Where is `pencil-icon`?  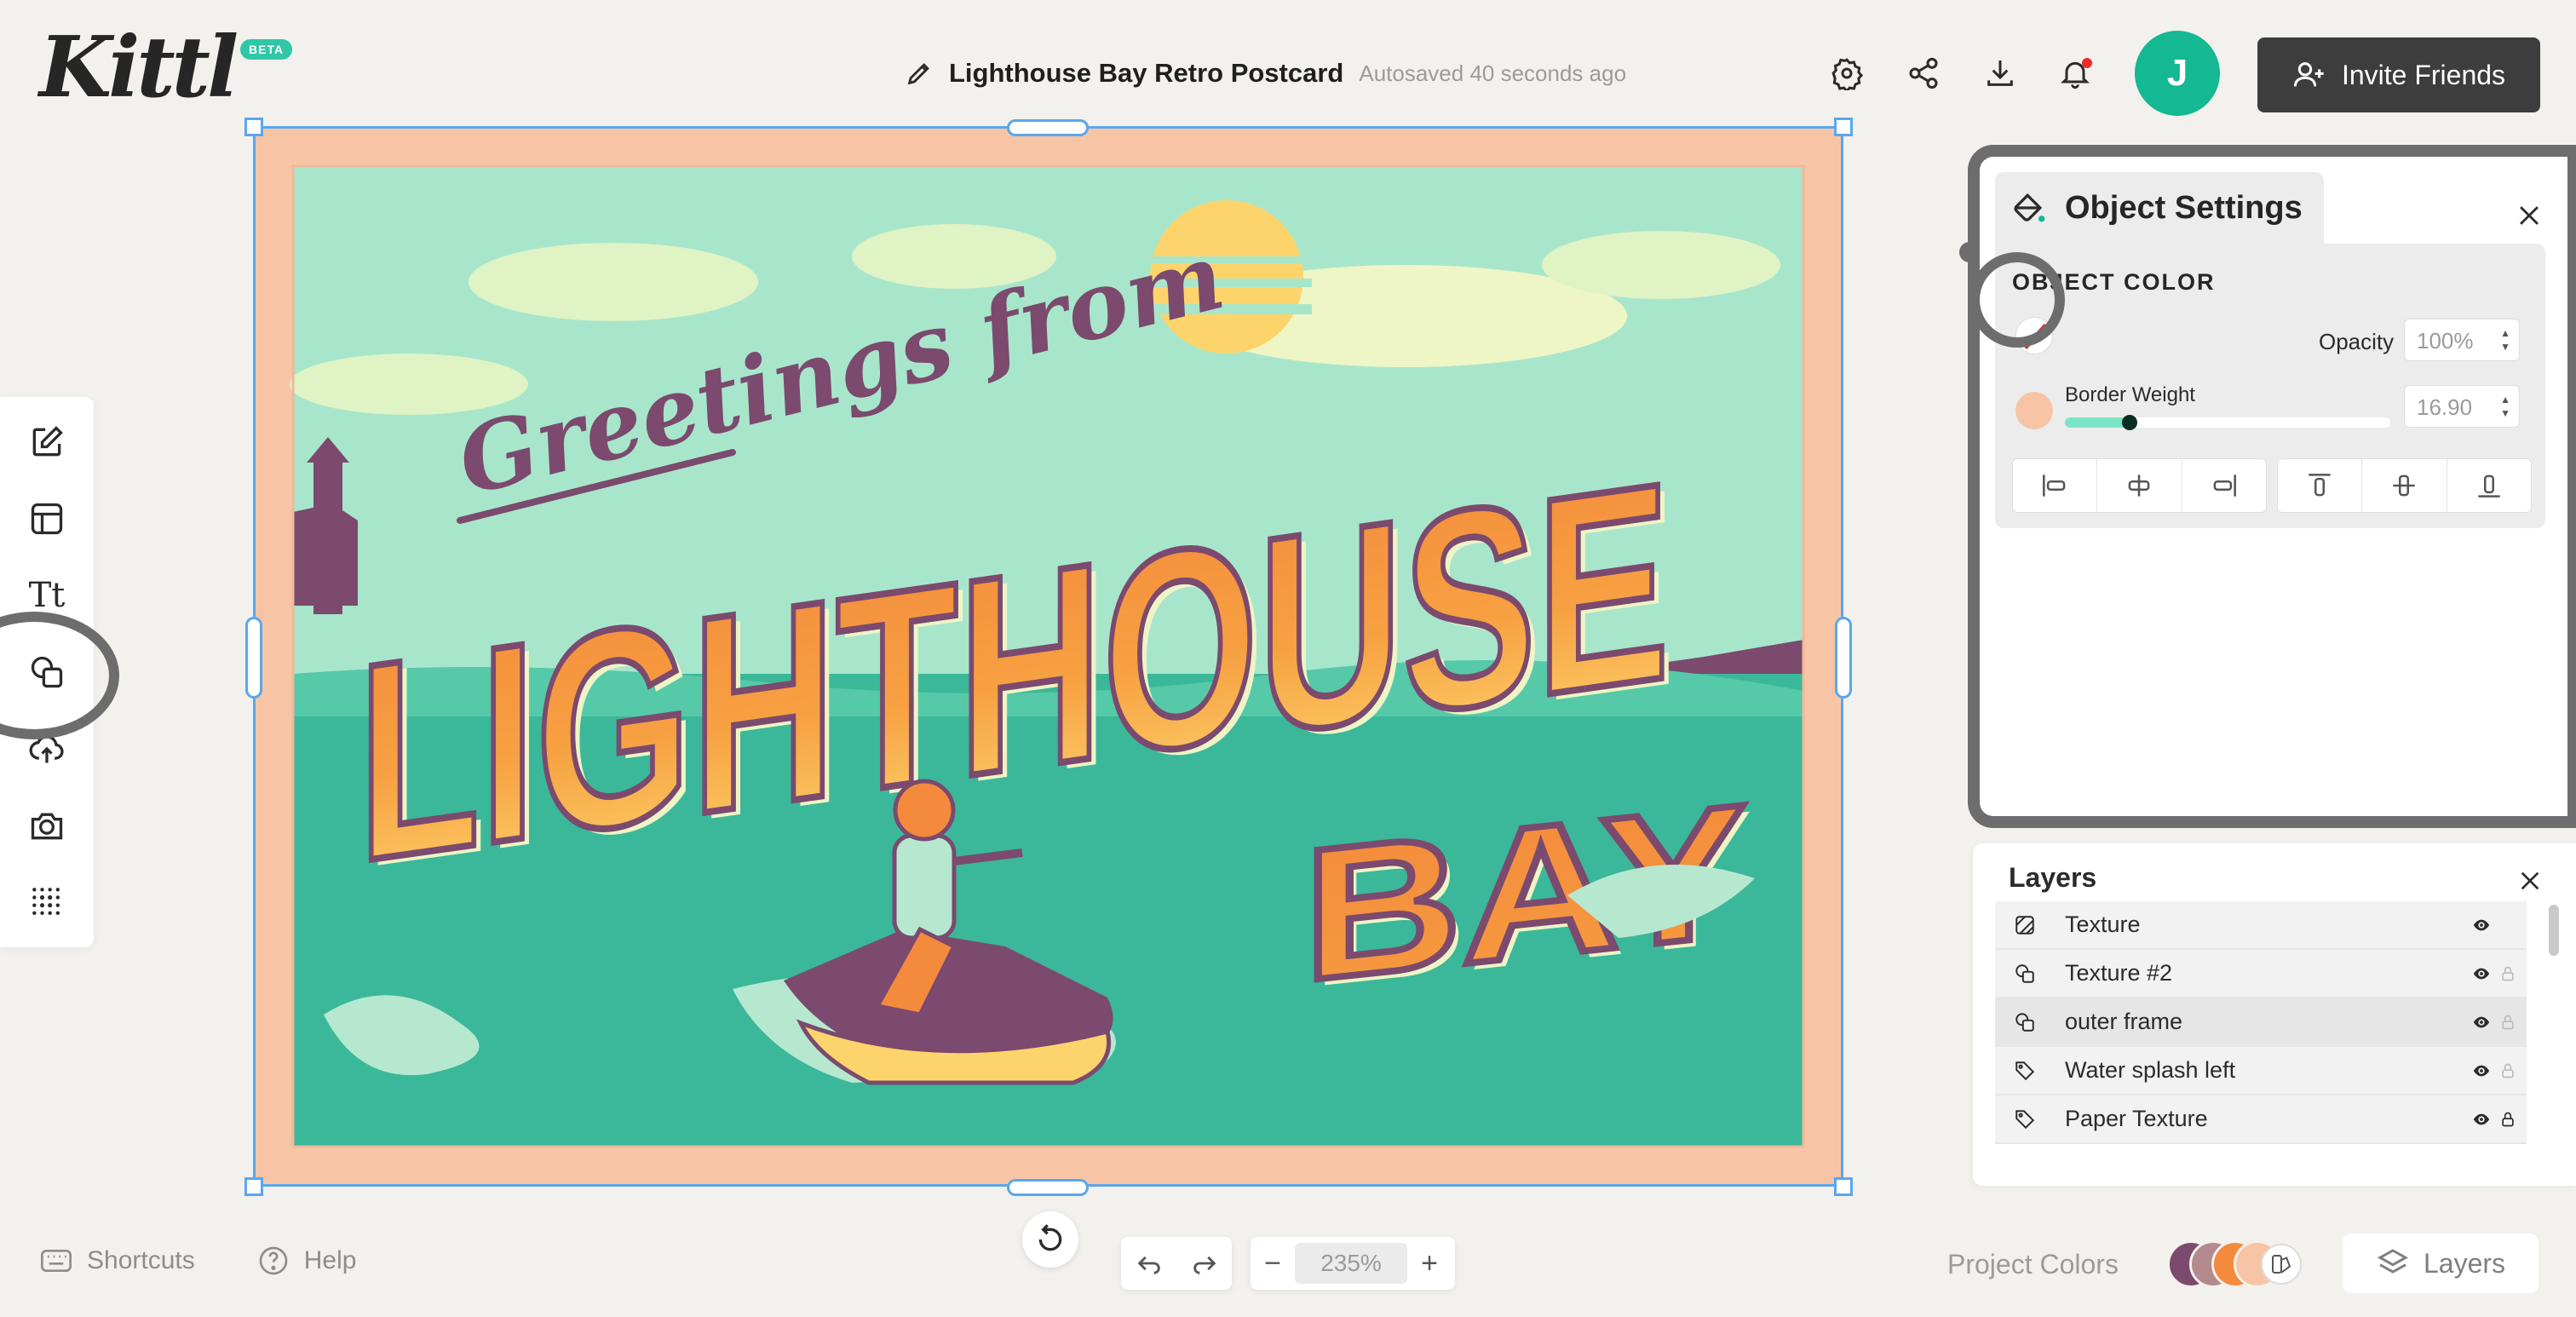 pencil-icon is located at coordinates (920, 74).